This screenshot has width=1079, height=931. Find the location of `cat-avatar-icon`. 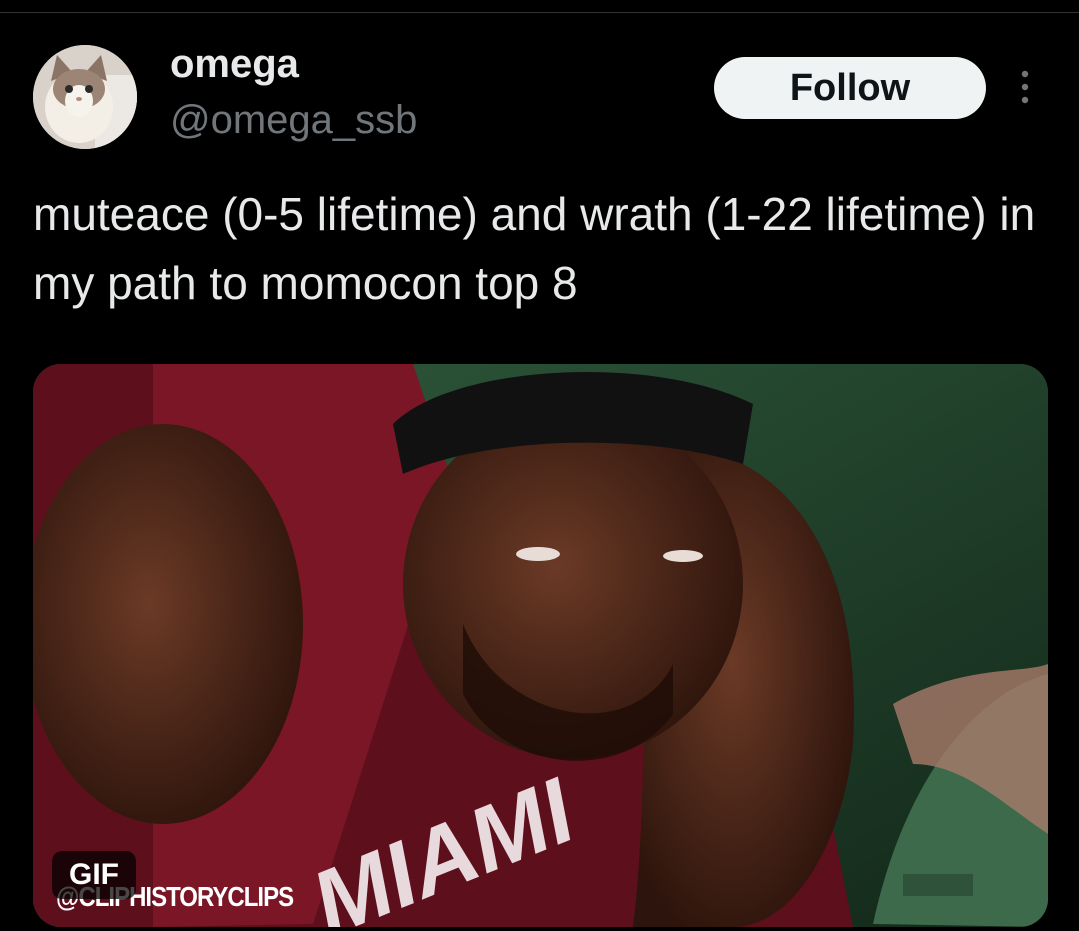

cat-avatar-icon is located at coordinates (85, 97).